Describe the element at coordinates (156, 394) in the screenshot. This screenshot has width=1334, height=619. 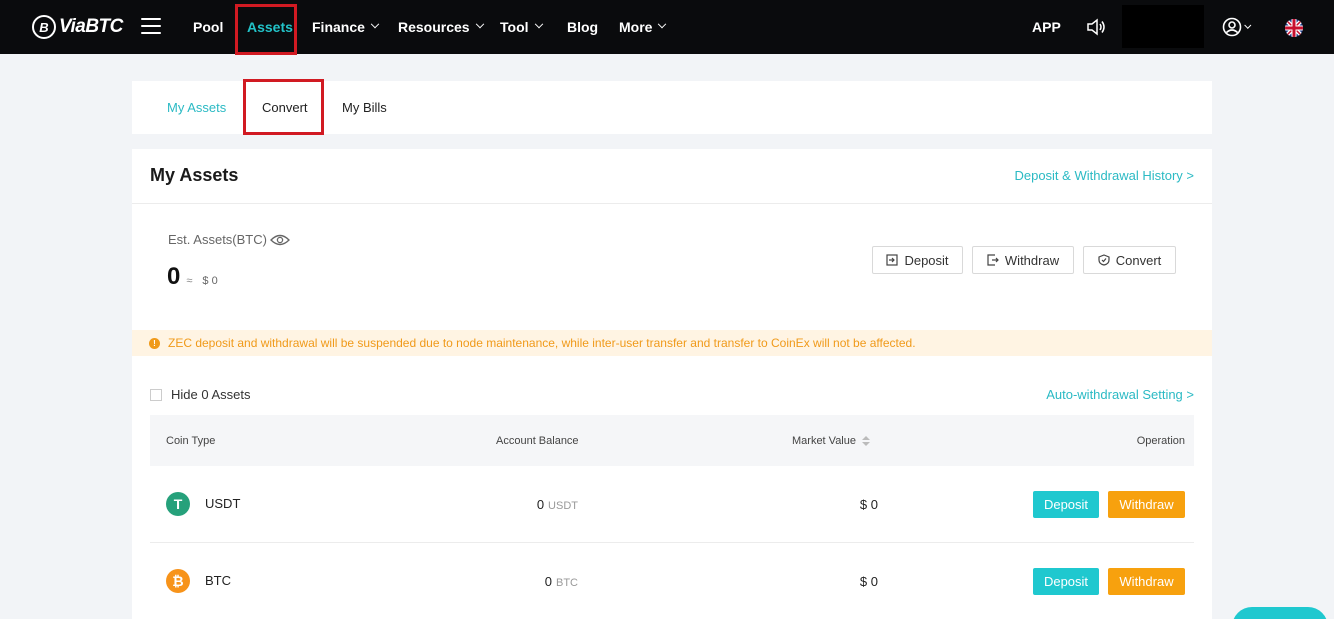
I see `hide-zero-checkbox` at that location.